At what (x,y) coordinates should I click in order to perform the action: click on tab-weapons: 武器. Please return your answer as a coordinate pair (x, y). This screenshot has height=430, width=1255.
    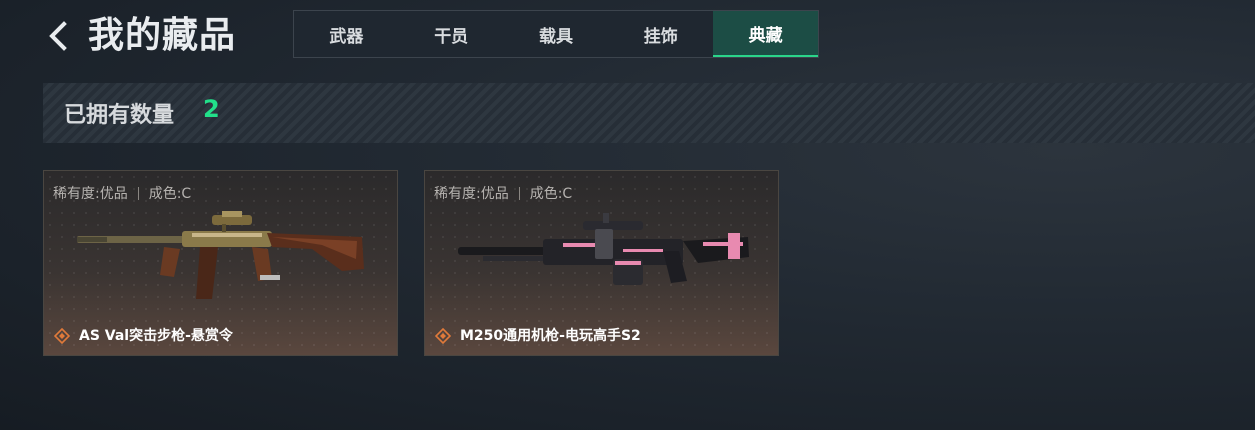
    Looking at the image, I should click on (346, 34).